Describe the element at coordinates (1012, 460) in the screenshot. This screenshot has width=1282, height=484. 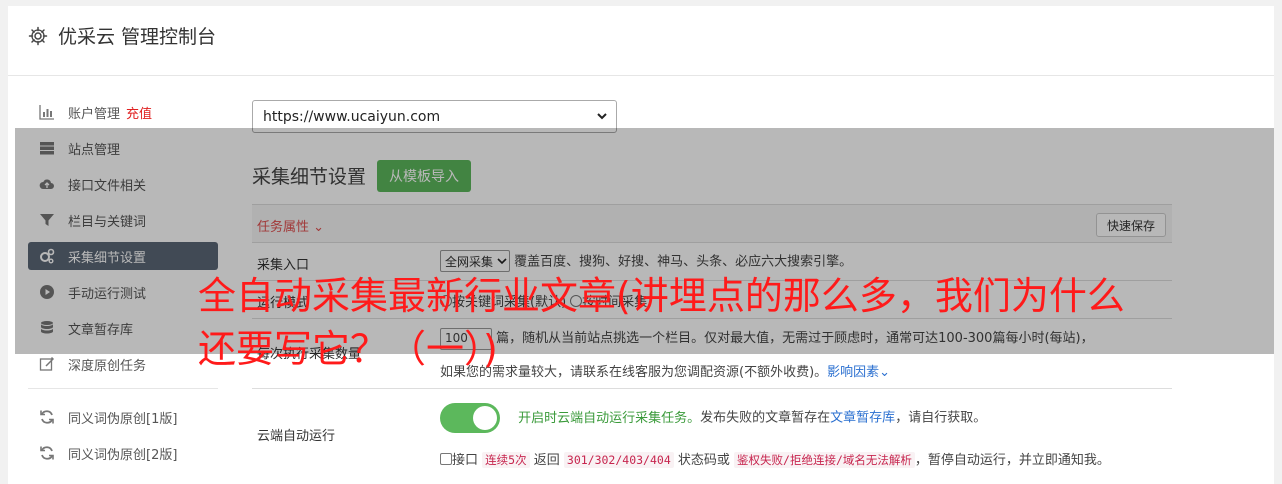
I see `interface-text-3: ，暂停自动运行，并立即通知我。` at that location.